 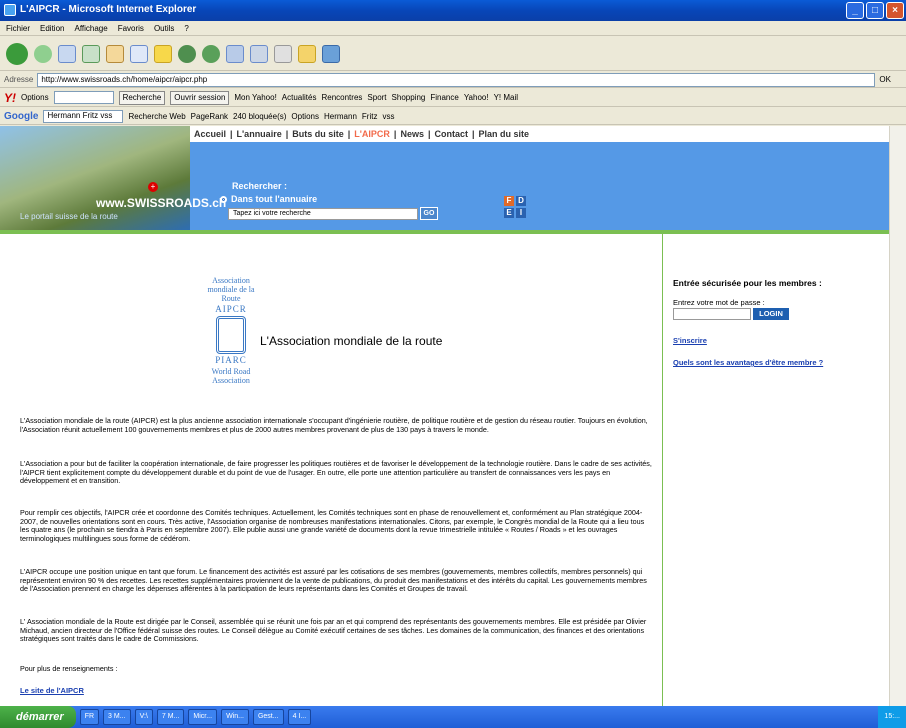 What do you see at coordinates (186, 28) in the screenshot?
I see `menu-help: ?` at bounding box center [186, 28].